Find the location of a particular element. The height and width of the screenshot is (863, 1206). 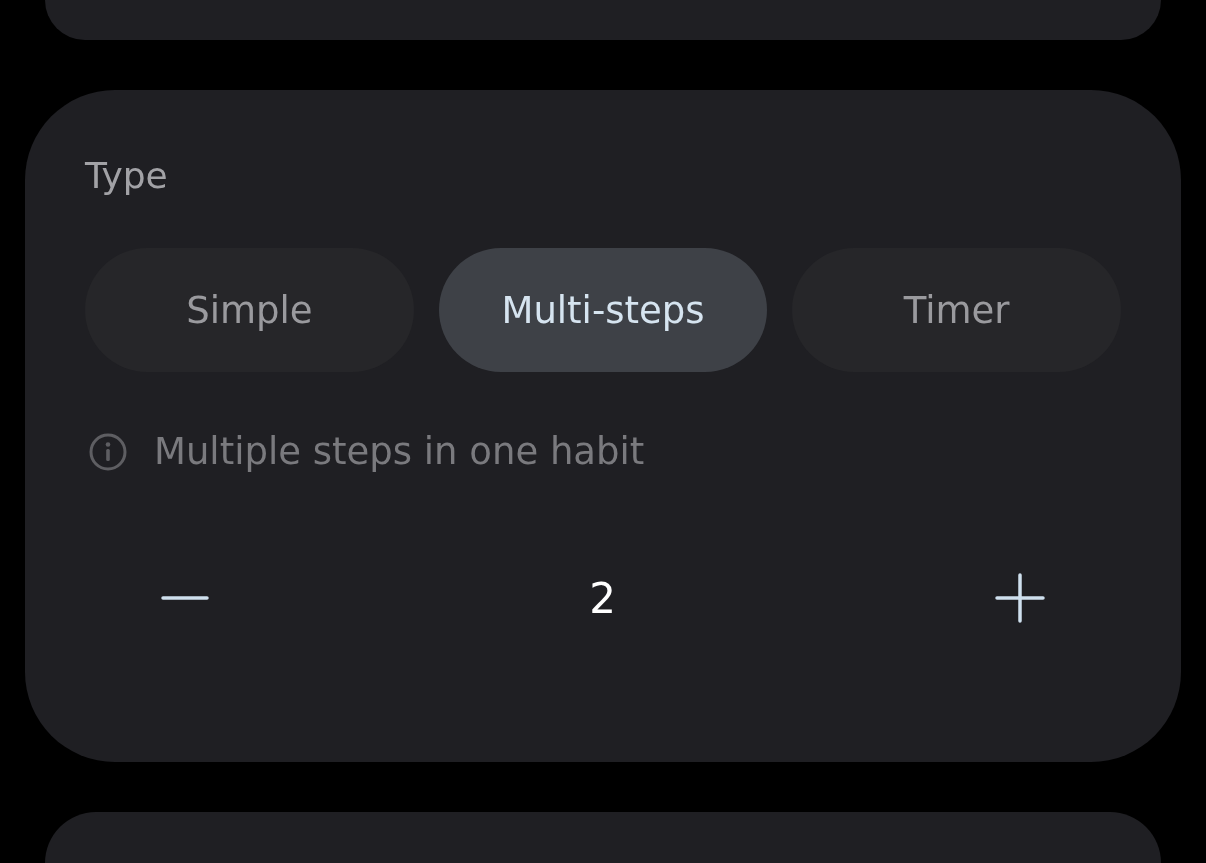

step-count: 2 is located at coordinates (602, 598).